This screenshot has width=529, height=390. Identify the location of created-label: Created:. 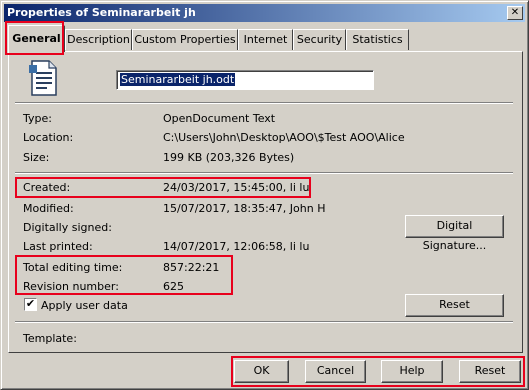
(47, 187).